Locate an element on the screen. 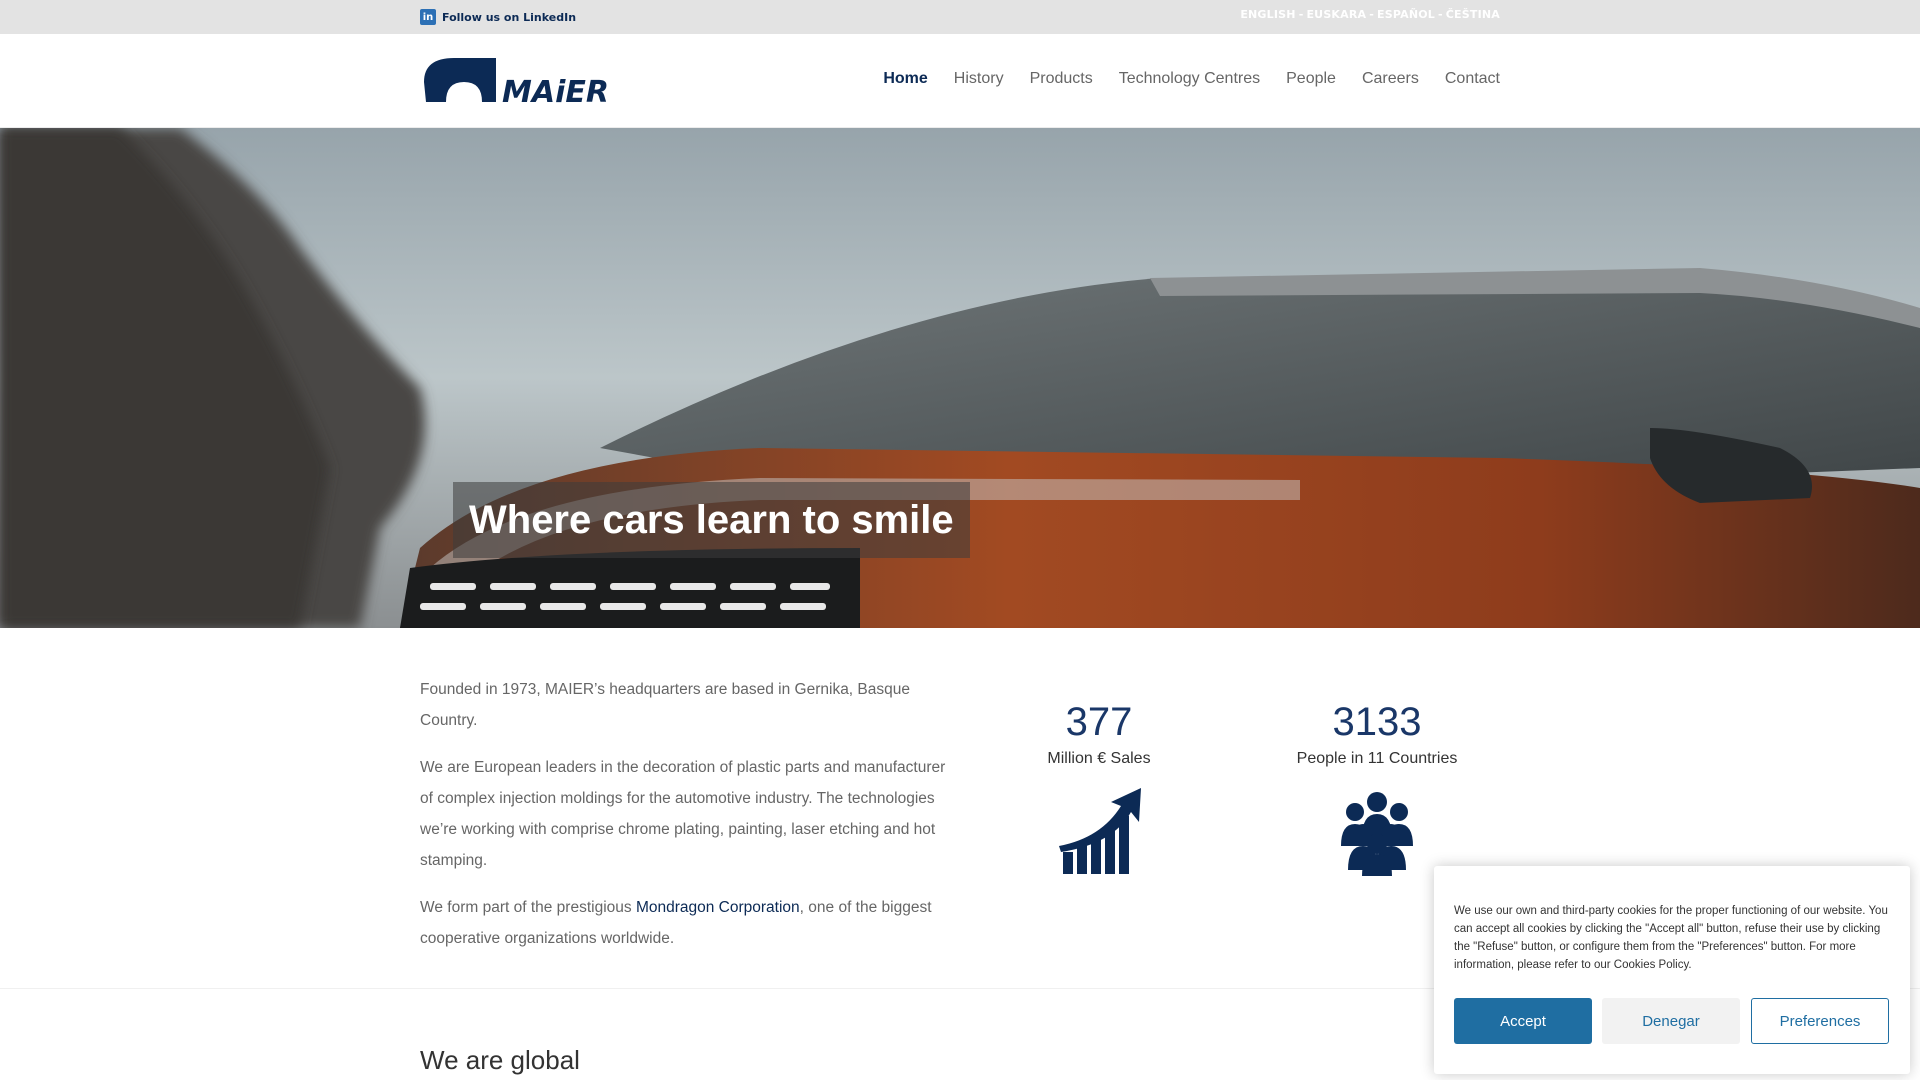 This screenshot has width=1920, height=1080. stat-sales-value: 377 is located at coordinates (1099, 722).